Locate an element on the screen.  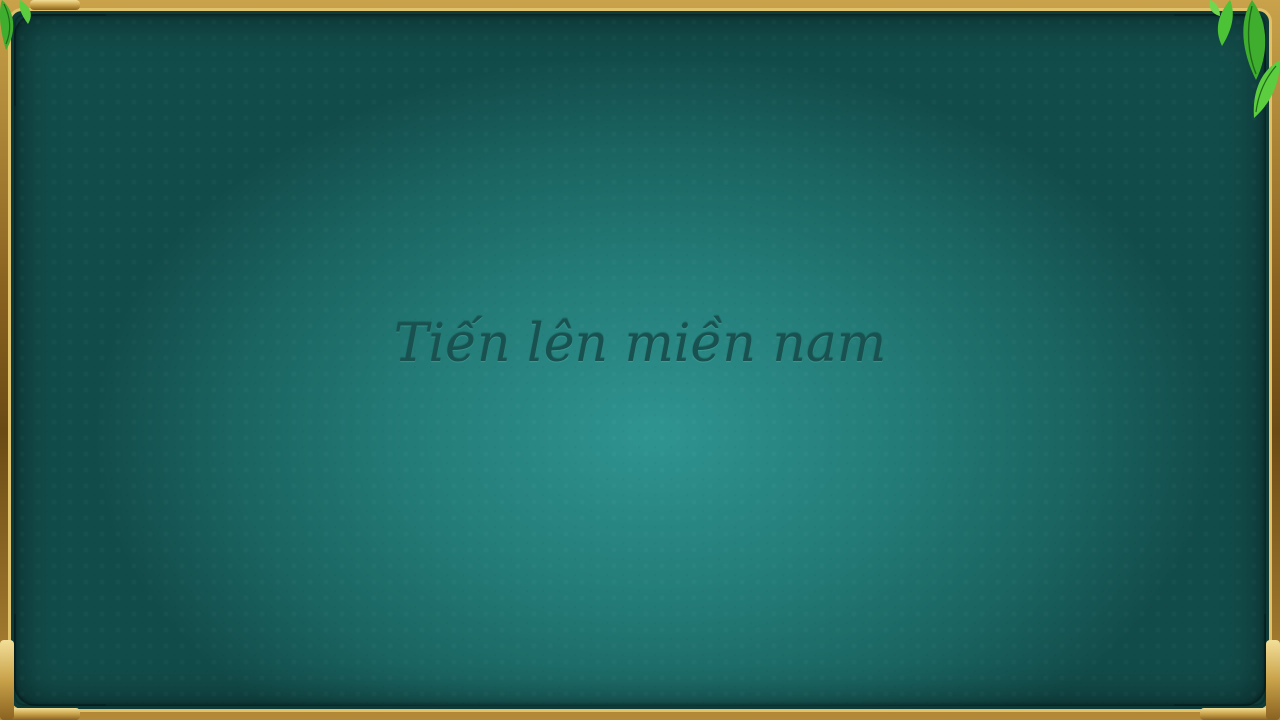
corner-ornament-bottom-left is located at coordinates (60, 660).